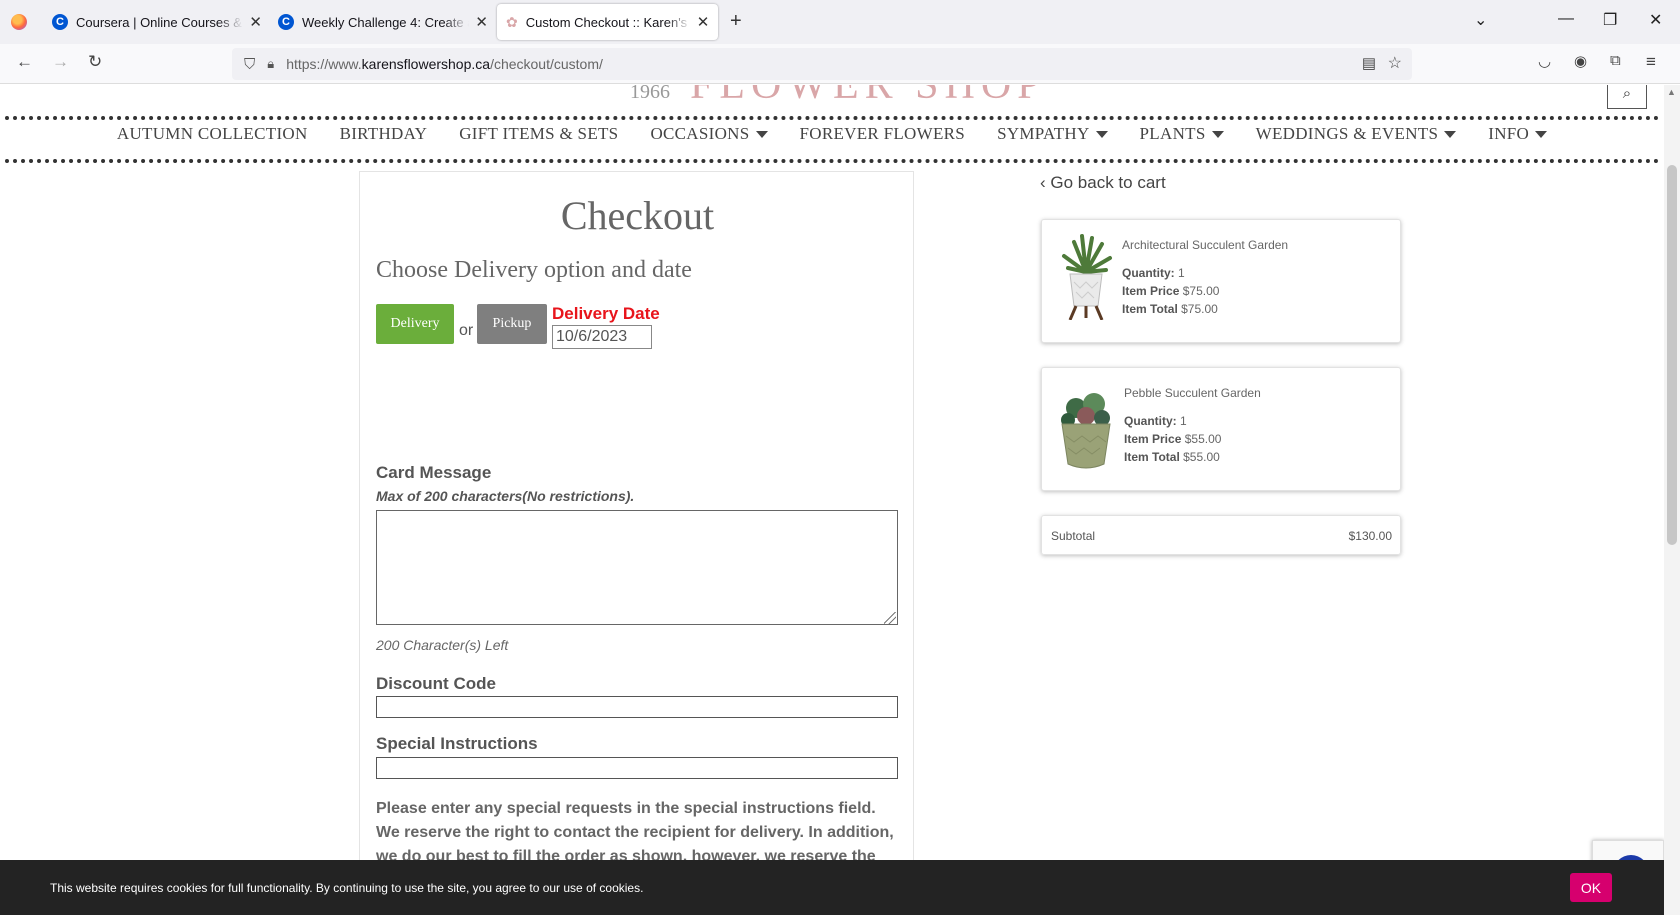 The width and height of the screenshot is (1680, 915). Describe the element at coordinates (1087, 277) in the screenshot. I see `architectural-succulent-image` at that location.